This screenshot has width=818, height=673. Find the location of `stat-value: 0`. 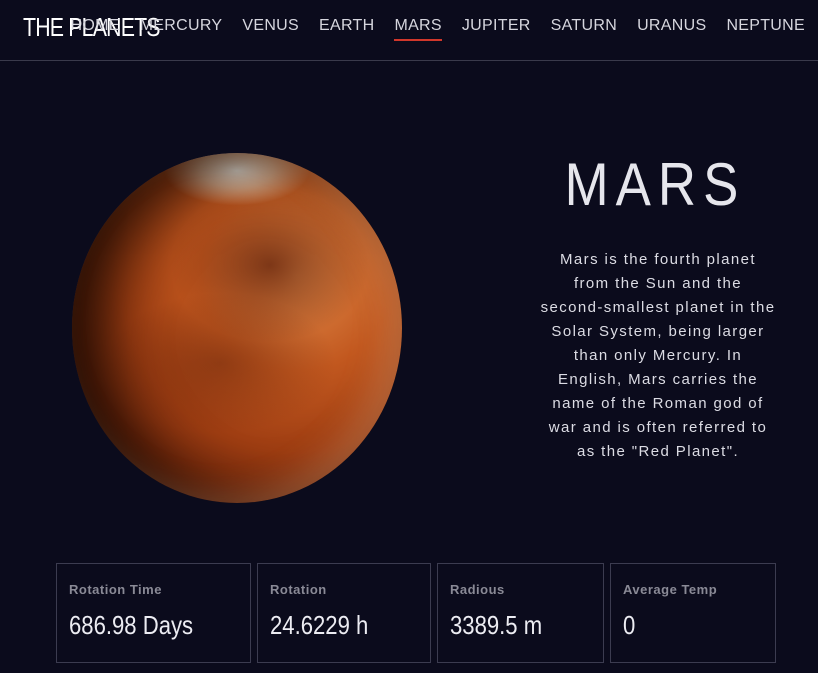

stat-value: 0 is located at coordinates (629, 625).